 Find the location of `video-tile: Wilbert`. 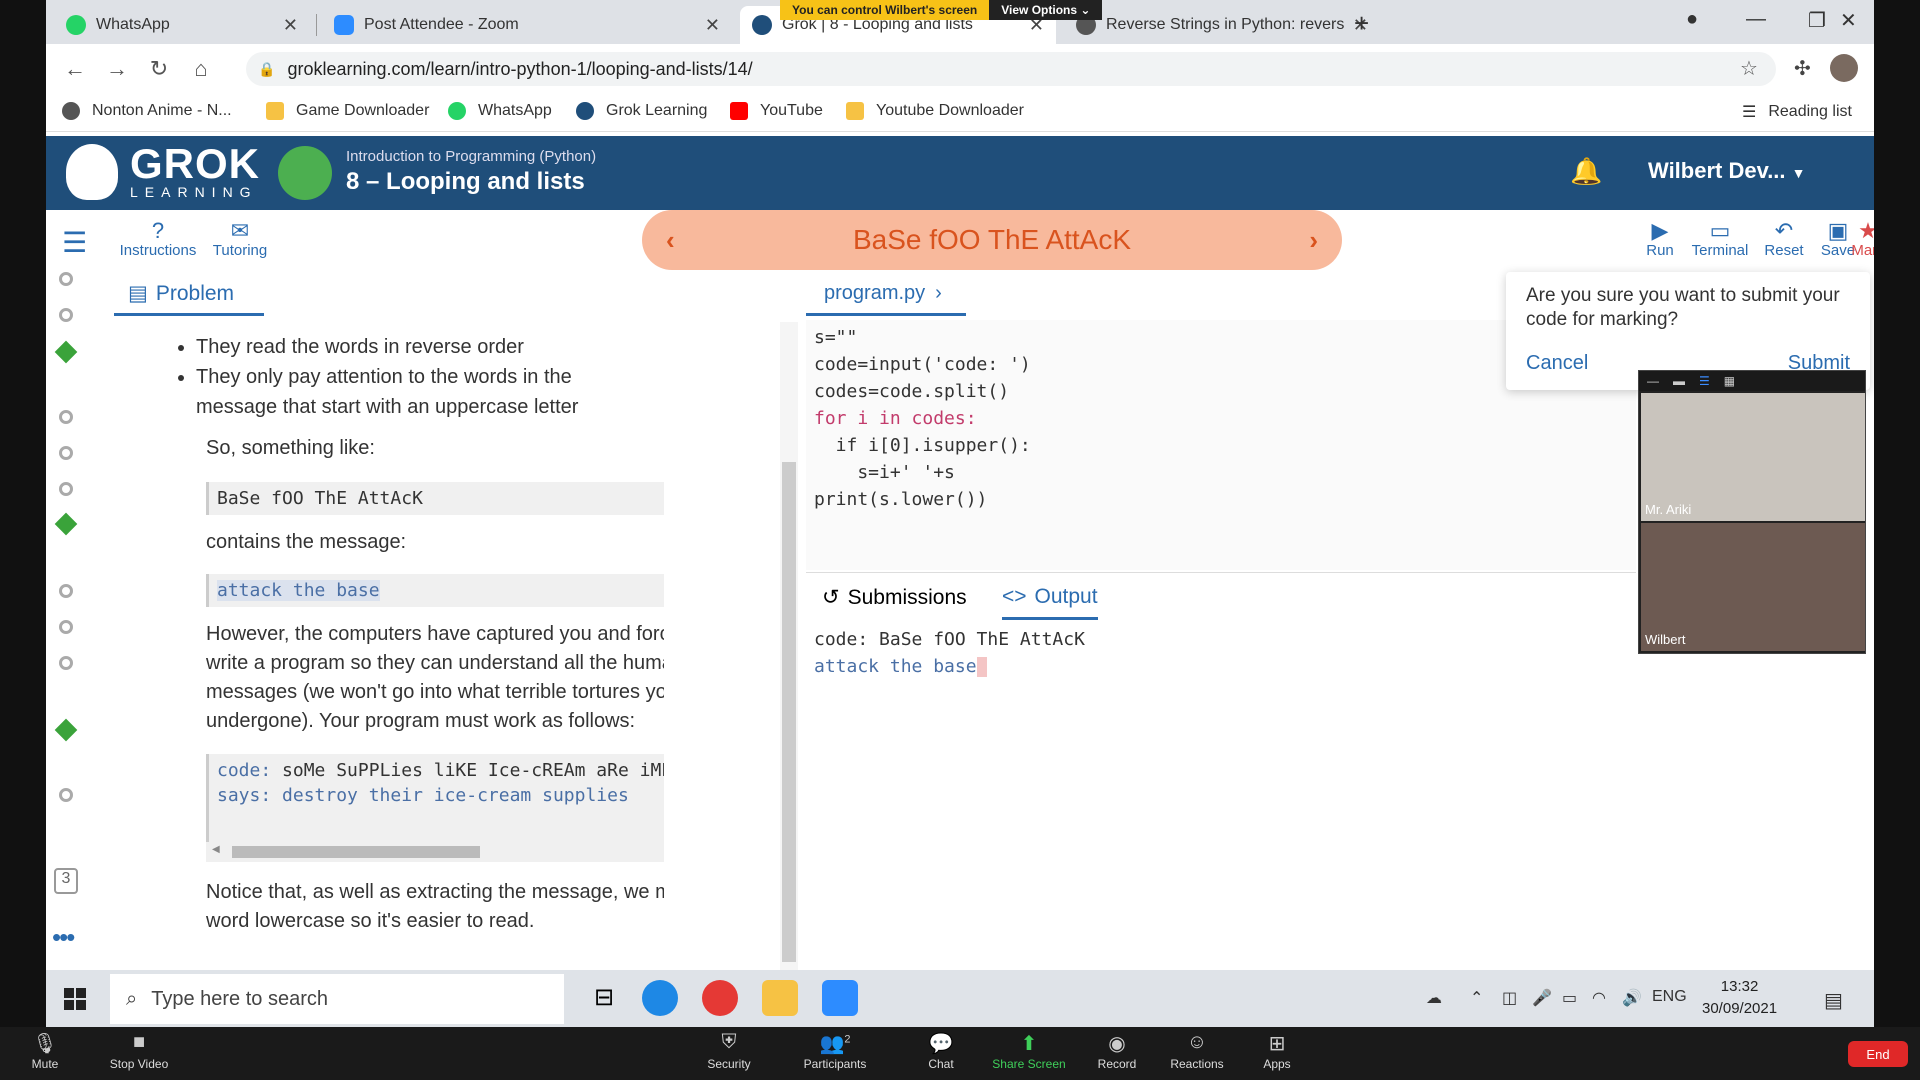

video-tile: Wilbert is located at coordinates (1753, 587).